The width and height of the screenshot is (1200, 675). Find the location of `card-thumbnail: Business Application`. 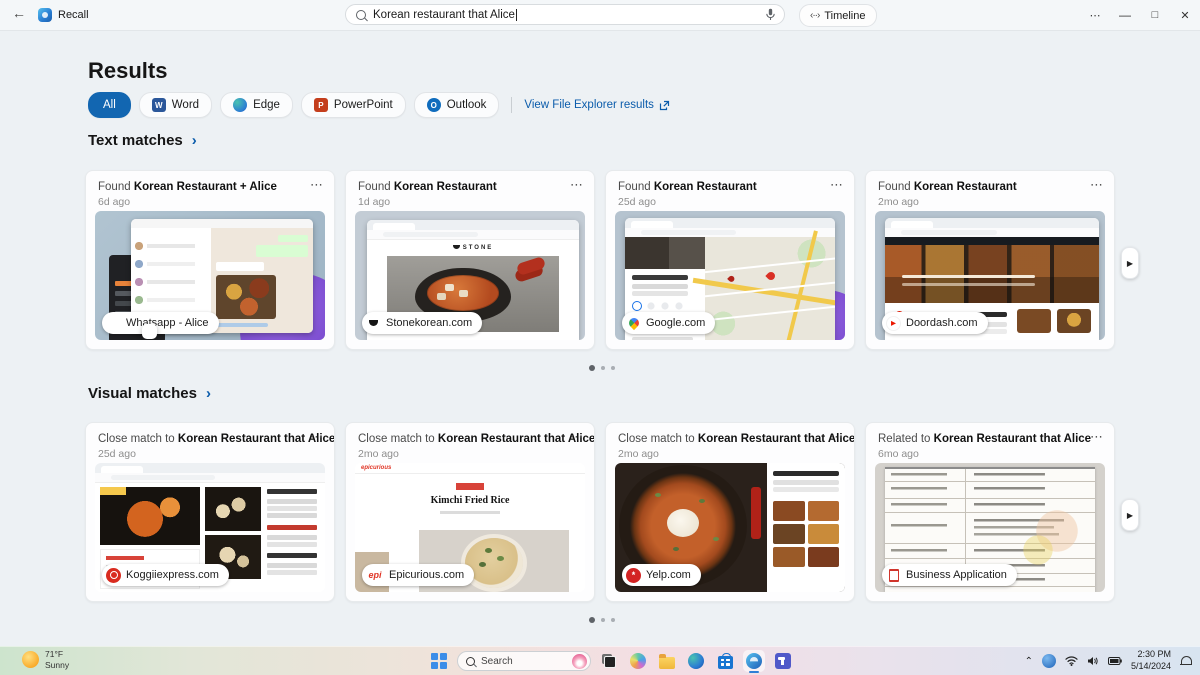

card-thumbnail: Business Application is located at coordinates (990, 527).